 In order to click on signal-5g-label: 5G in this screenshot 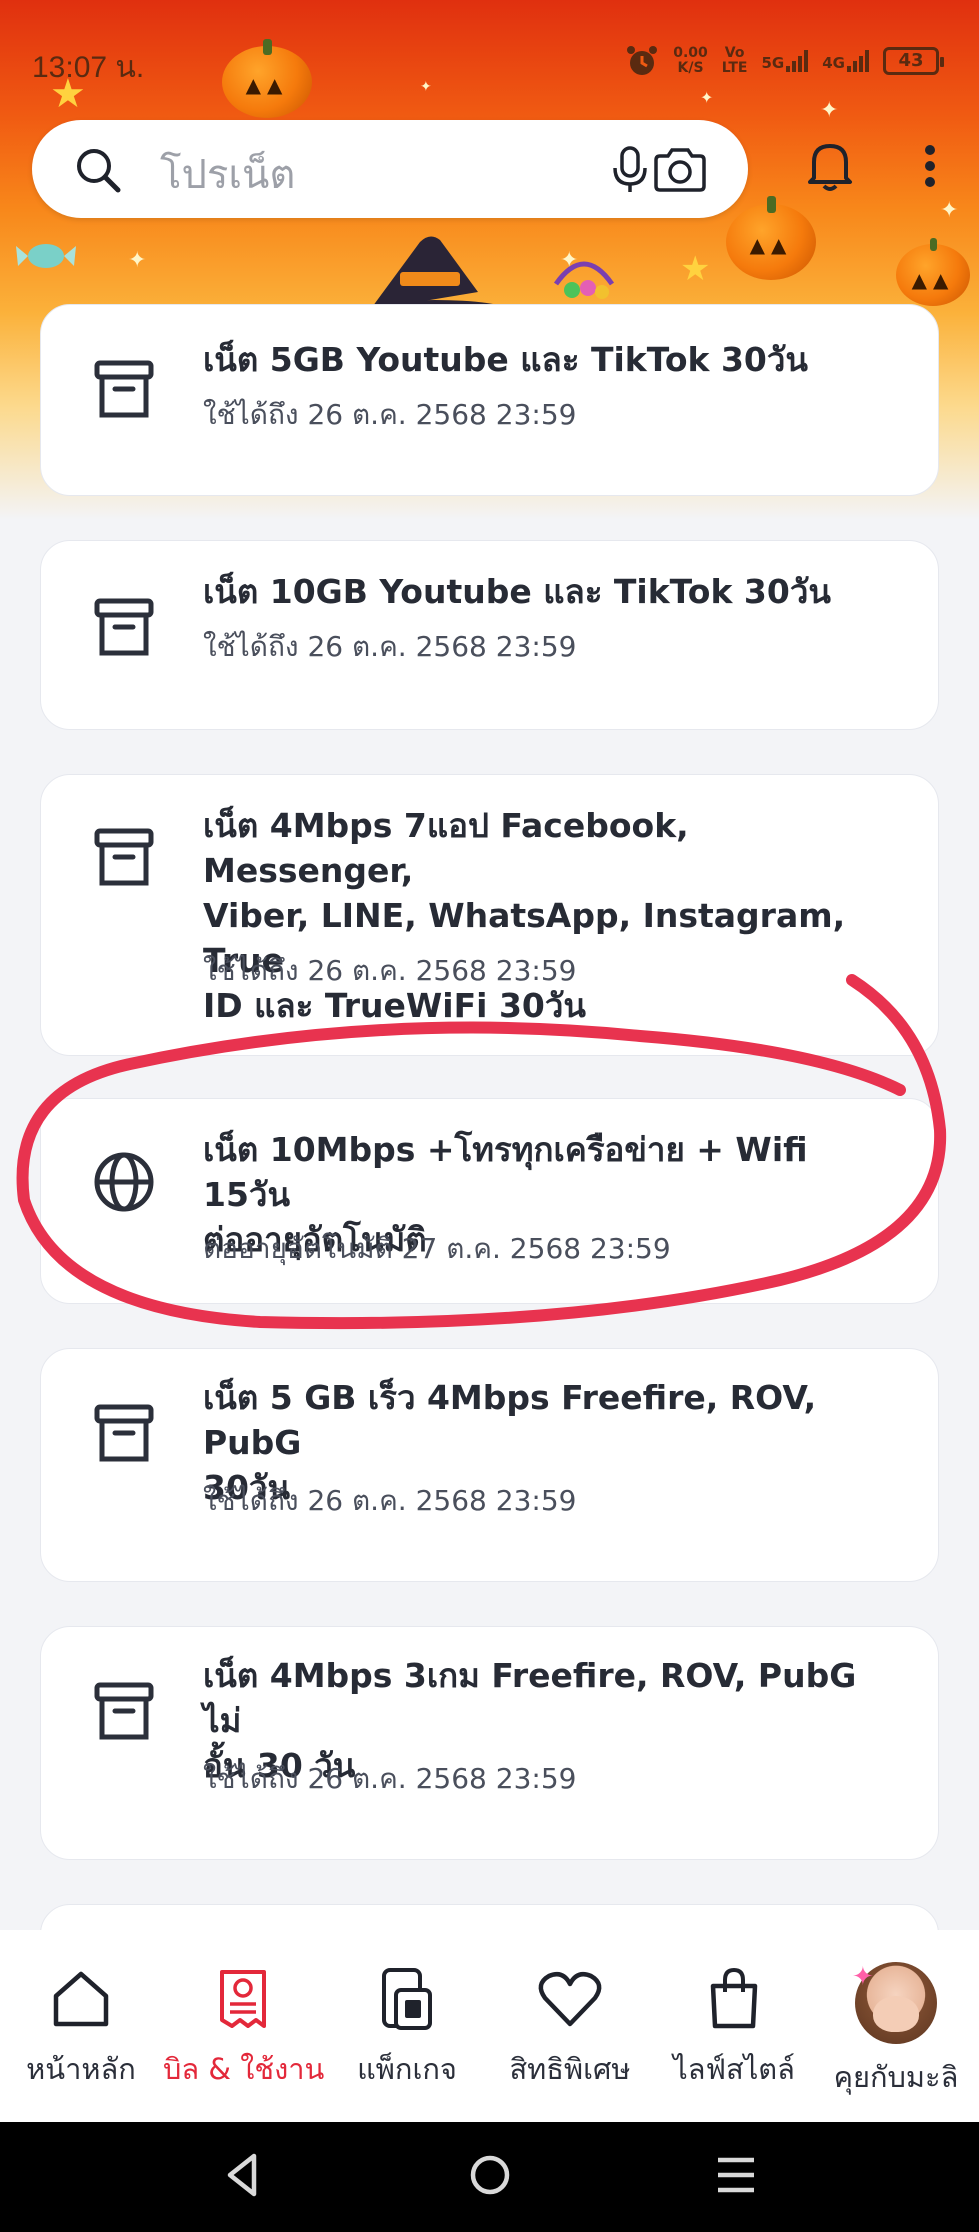, I will do `click(773, 63)`.